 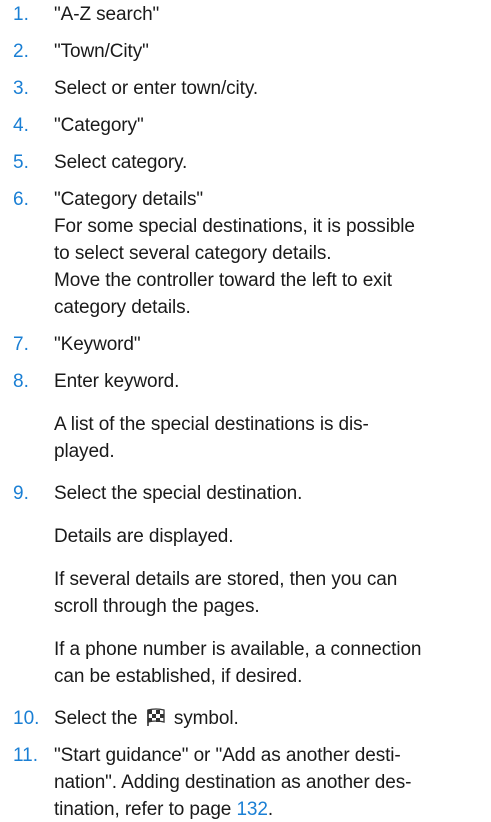 I want to click on step-number: 5., so click(x=21, y=162).